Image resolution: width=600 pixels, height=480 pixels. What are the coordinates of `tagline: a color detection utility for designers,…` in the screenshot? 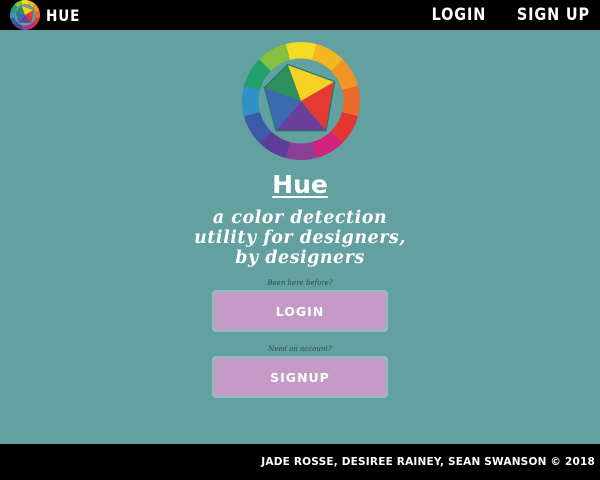 It's located at (300, 238).